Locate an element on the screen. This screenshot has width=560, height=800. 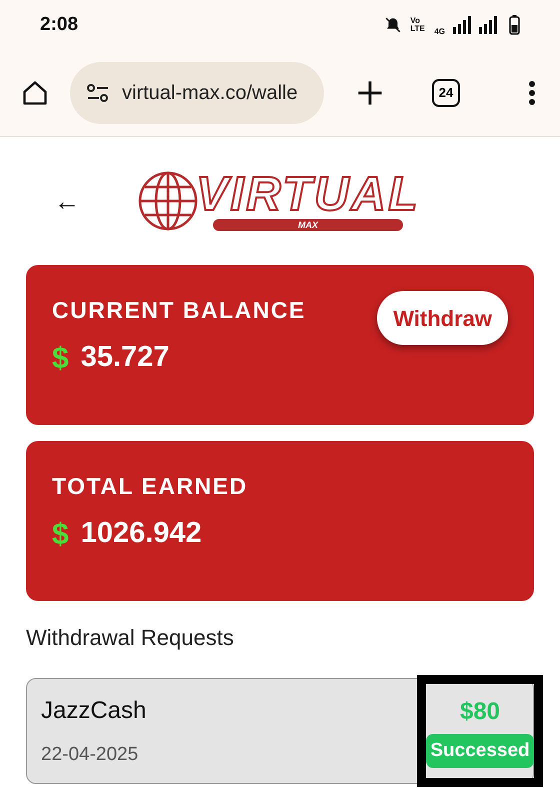
network-label: 4G is located at coordinates (439, 32).